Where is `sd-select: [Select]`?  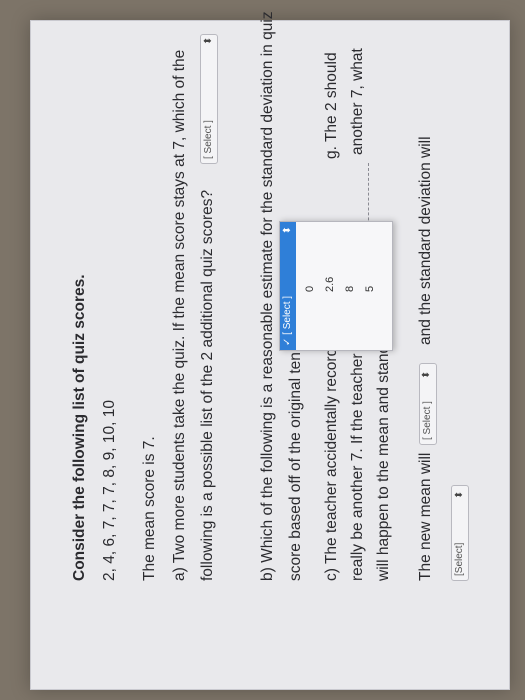
sd-select: [Select] is located at coordinates (460, 533).